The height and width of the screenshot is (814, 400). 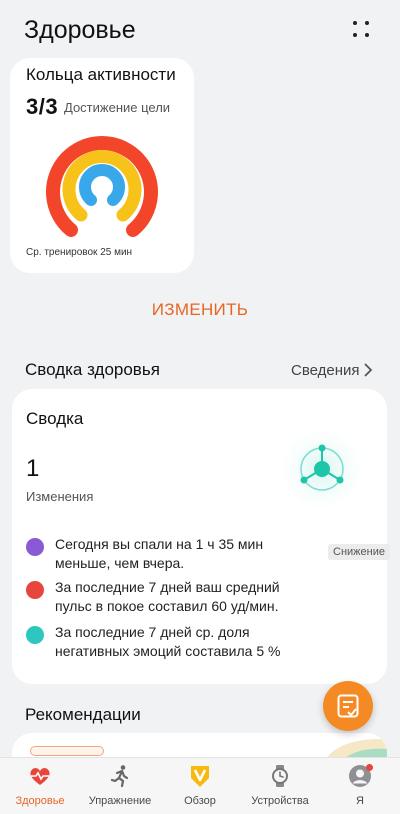 I want to click on recommendations-title: Рекомендации, so click(x=83, y=714).